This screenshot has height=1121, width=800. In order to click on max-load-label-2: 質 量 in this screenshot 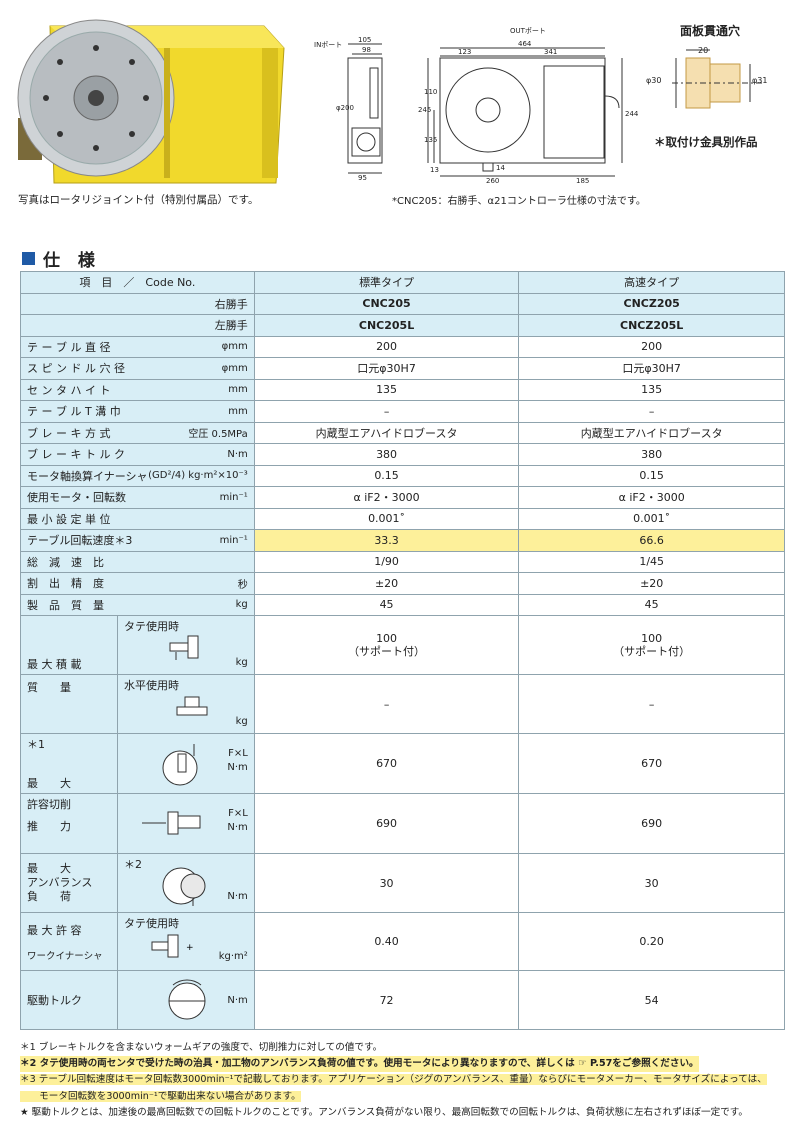, I will do `click(49, 687)`.